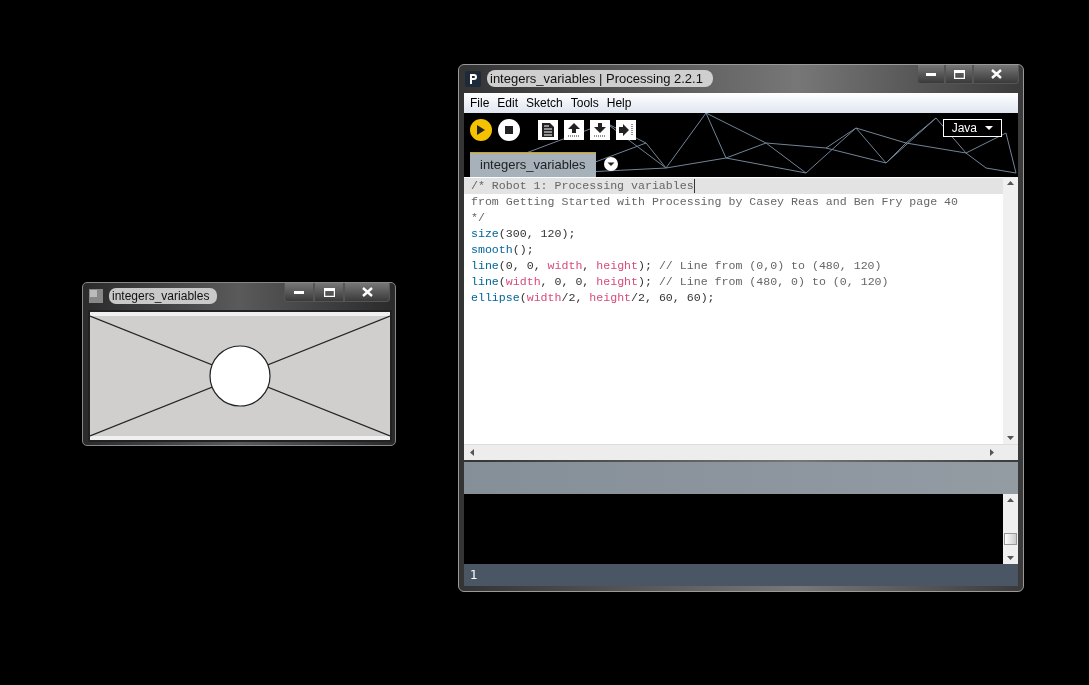  What do you see at coordinates (989, 127) in the screenshot?
I see `caret-icon` at bounding box center [989, 127].